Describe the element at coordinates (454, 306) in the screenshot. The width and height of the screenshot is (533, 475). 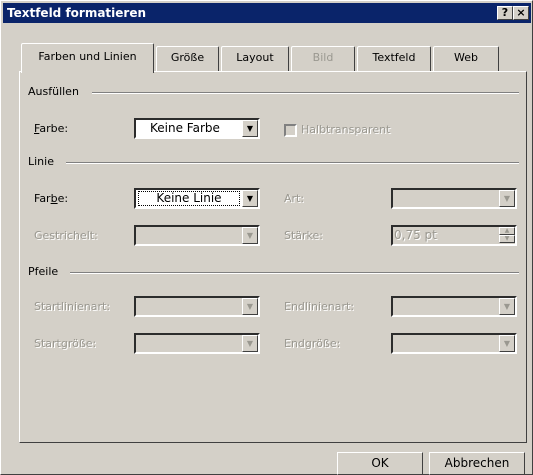
I see `end-style-dropdown: ▼` at that location.